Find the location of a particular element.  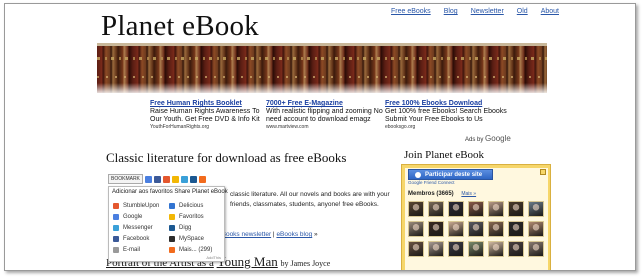

top-navigation: Free eBooks Blog Newsletter Old About is located at coordinates (475, 11).